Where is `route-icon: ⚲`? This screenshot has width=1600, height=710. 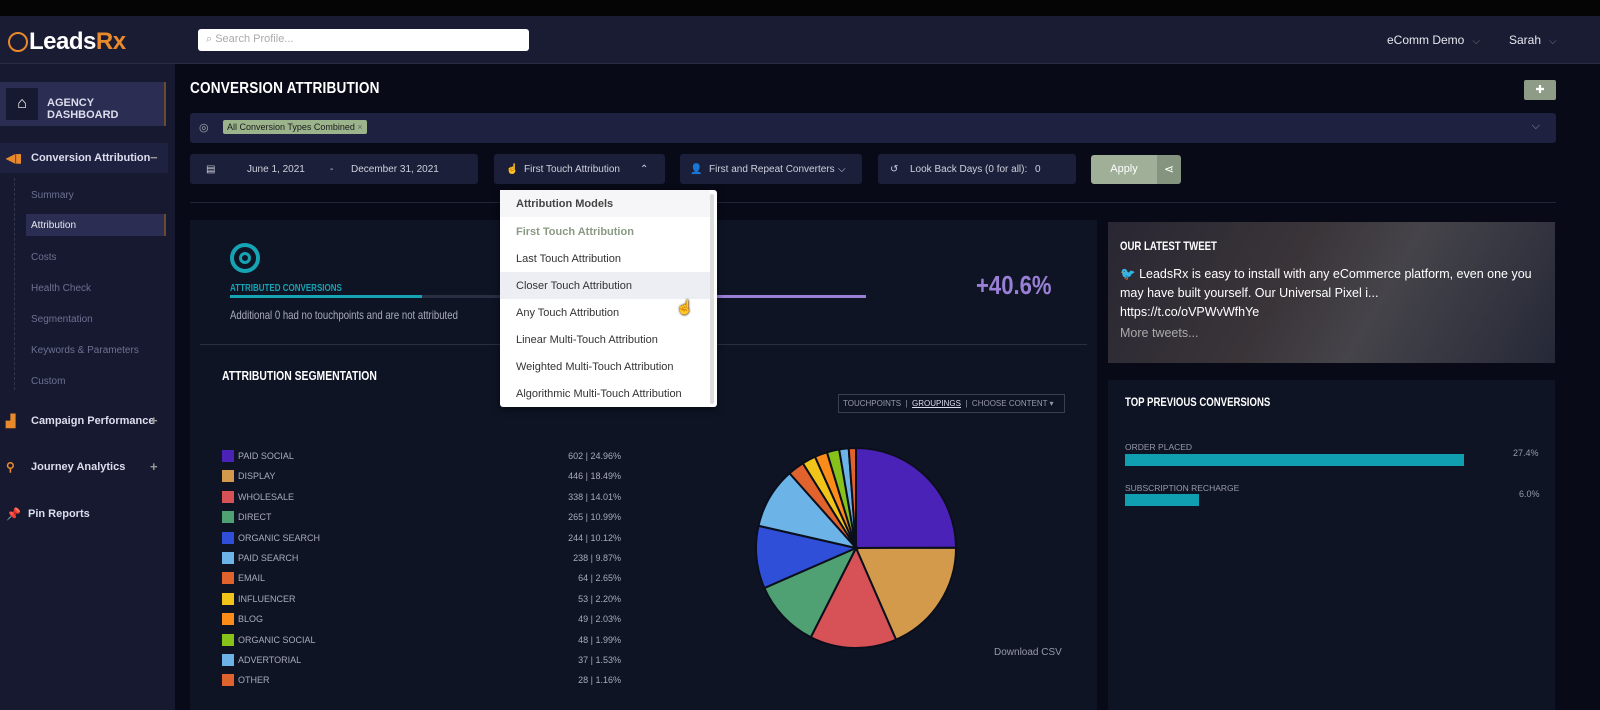 route-icon: ⚲ is located at coordinates (10, 467).